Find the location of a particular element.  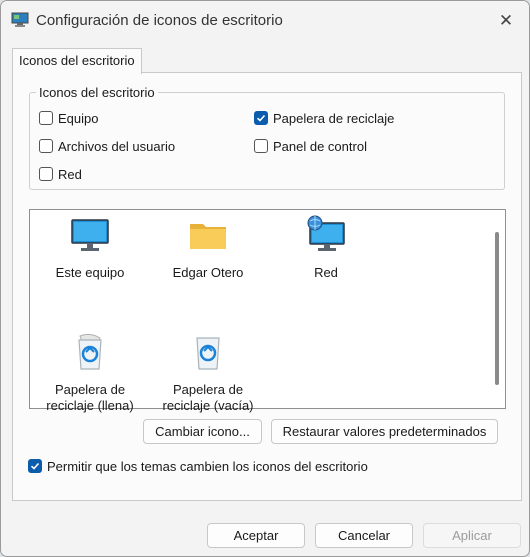

checkbox-panel-control: Panel de control is located at coordinates (310, 146).